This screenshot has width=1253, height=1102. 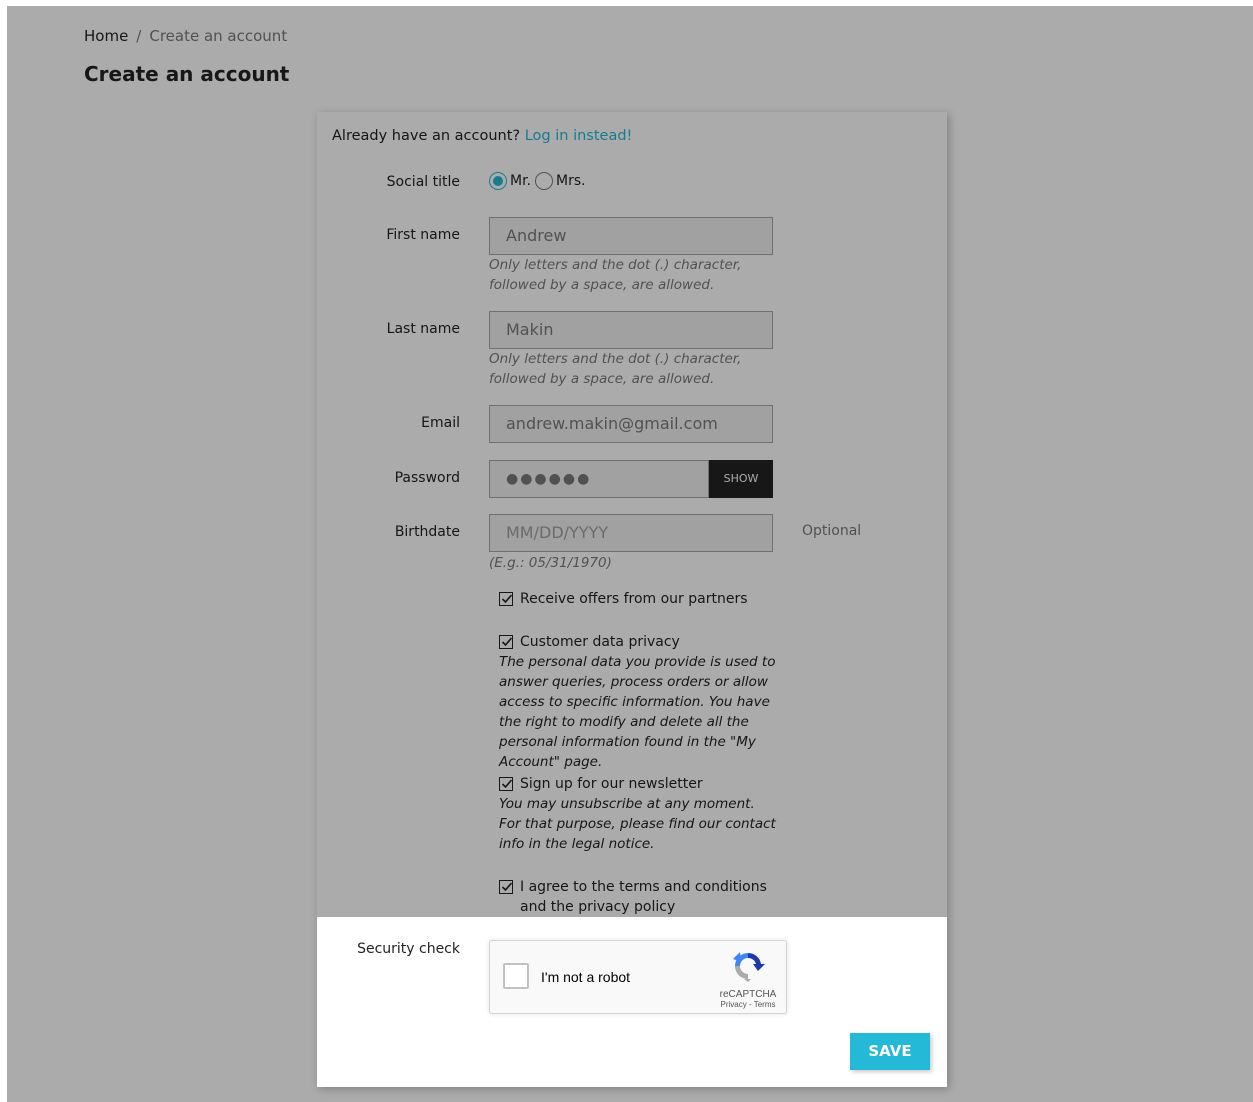 I want to click on recaptcha-logo-icon, so click(x=749, y=967).